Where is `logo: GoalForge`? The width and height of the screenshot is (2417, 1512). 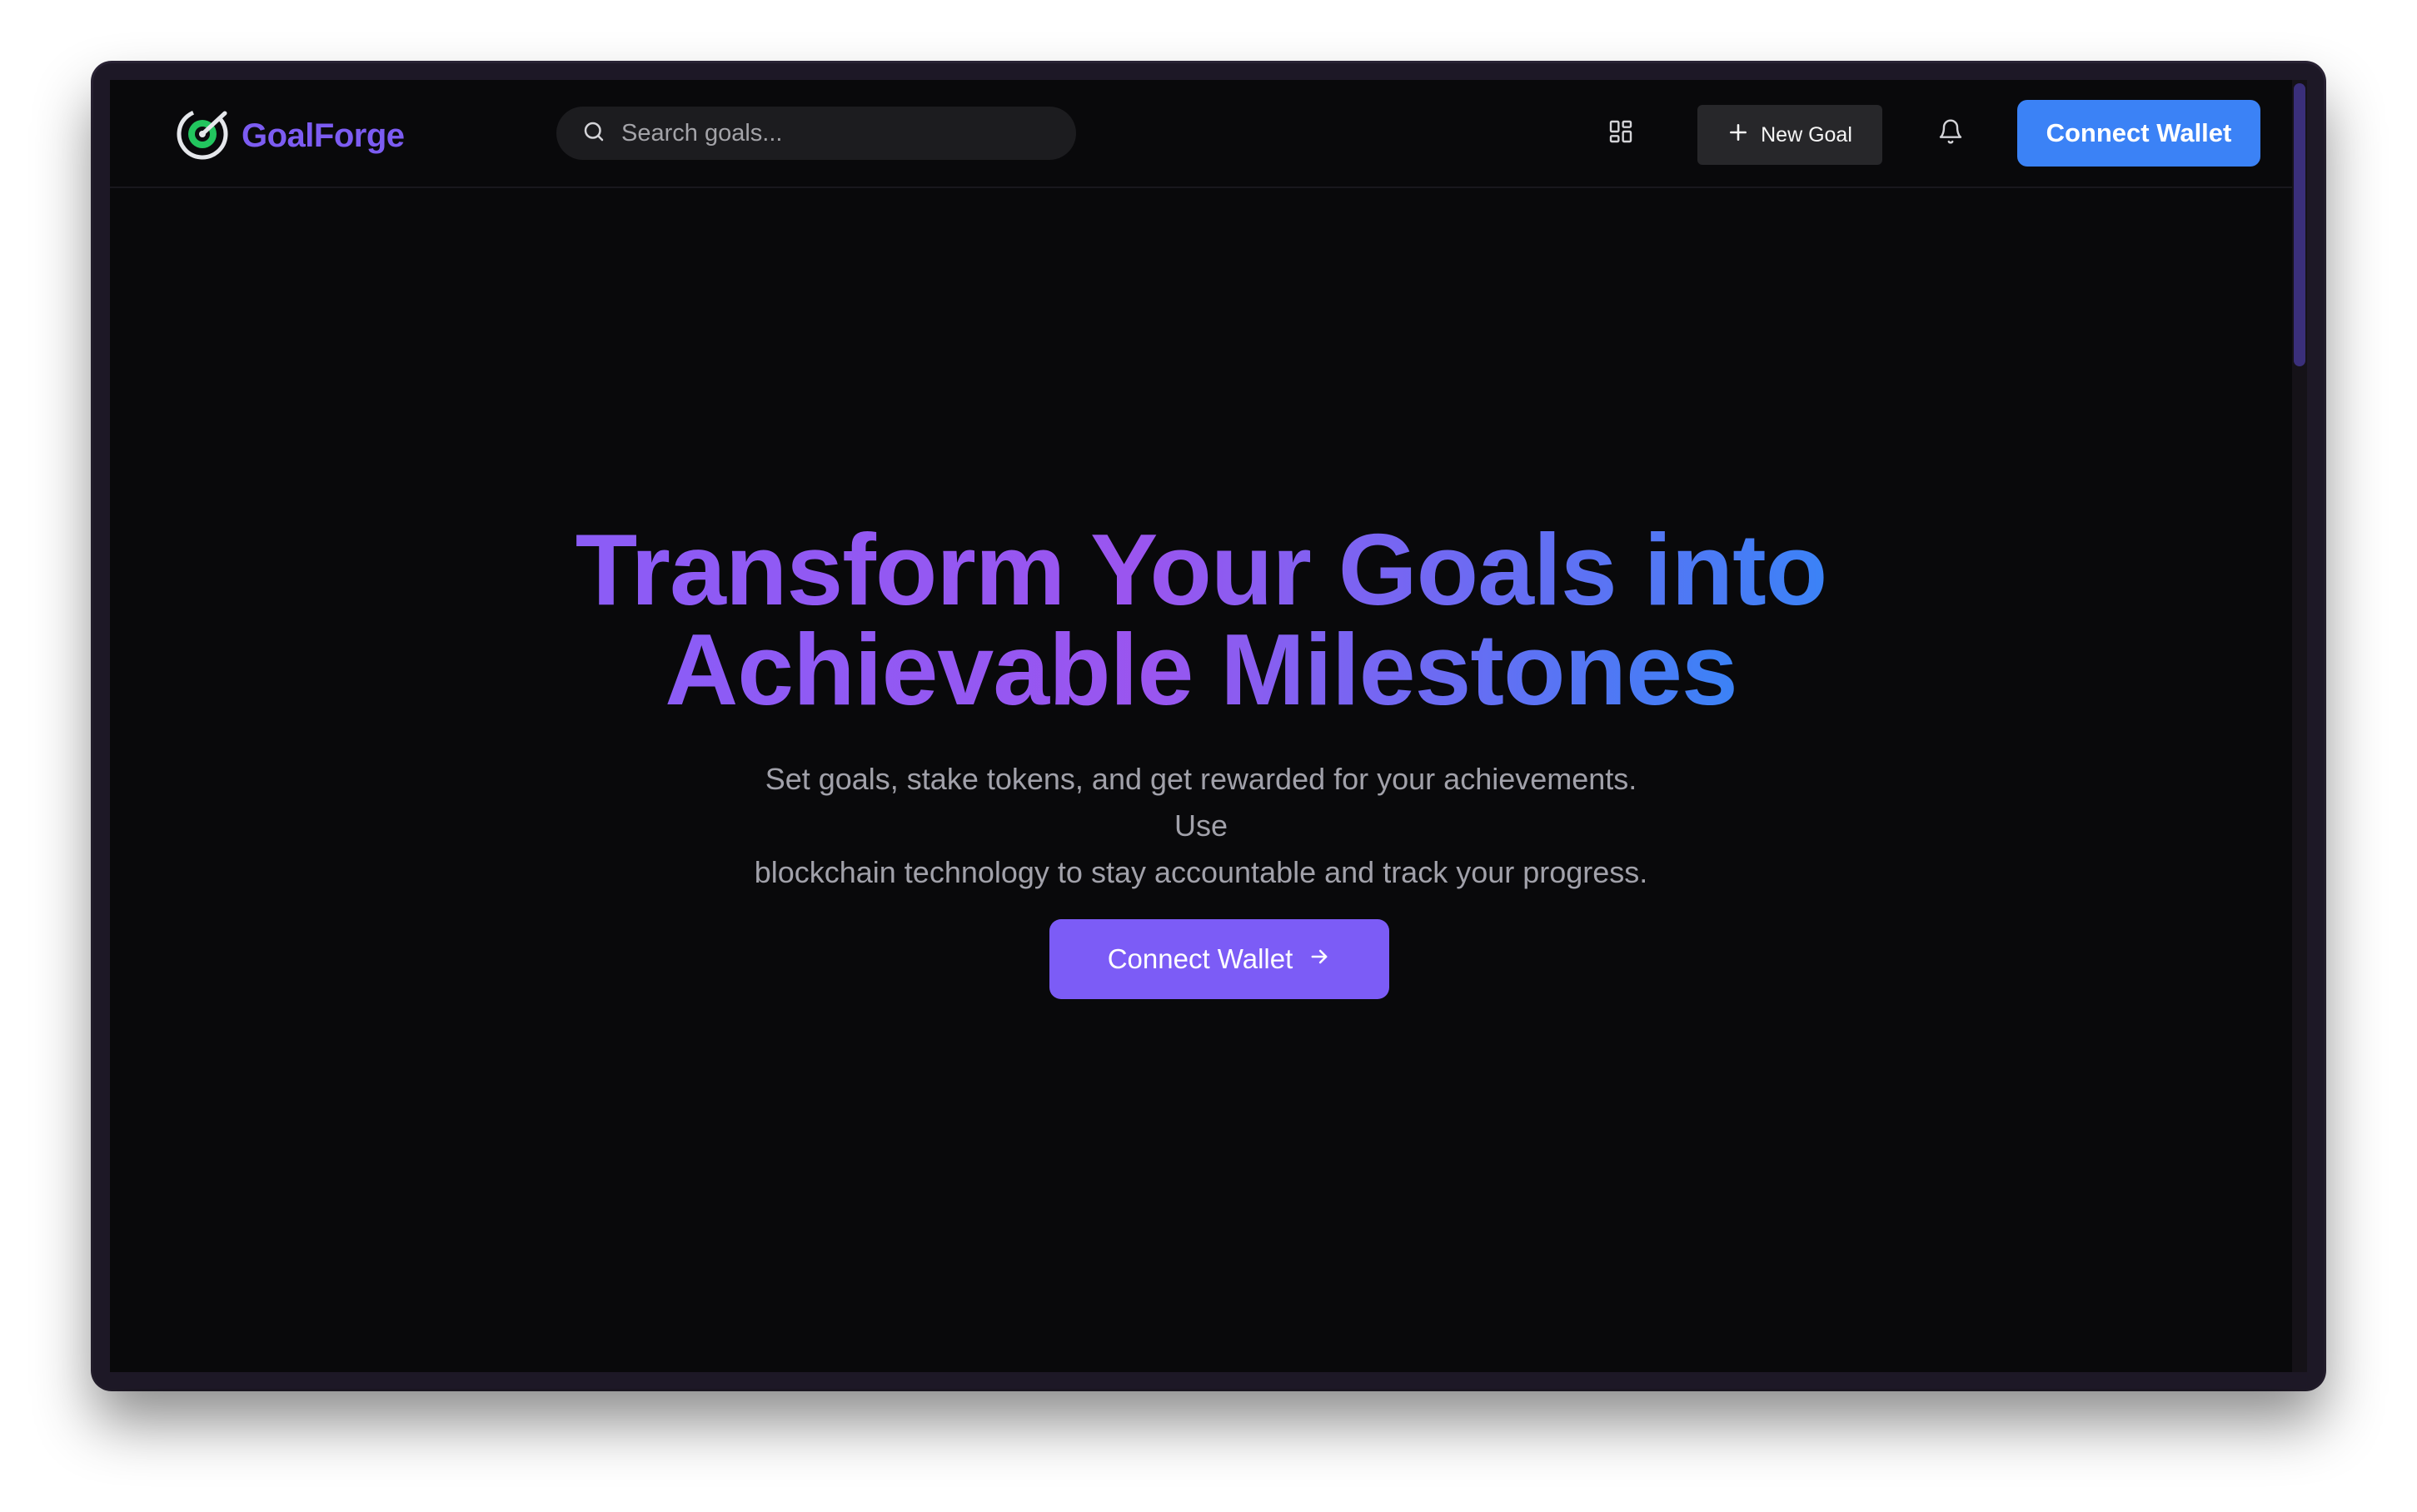 logo: GoalForge is located at coordinates (290, 137).